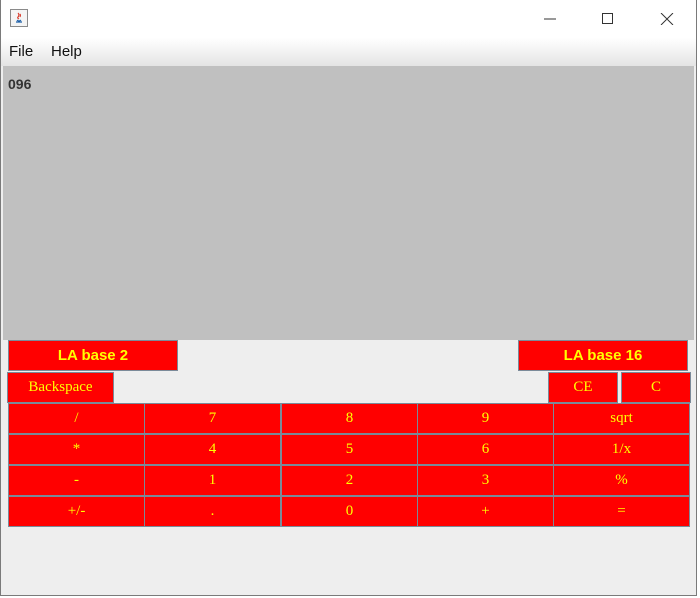  I want to click on menu-bar: File Help, so click(348, 52).